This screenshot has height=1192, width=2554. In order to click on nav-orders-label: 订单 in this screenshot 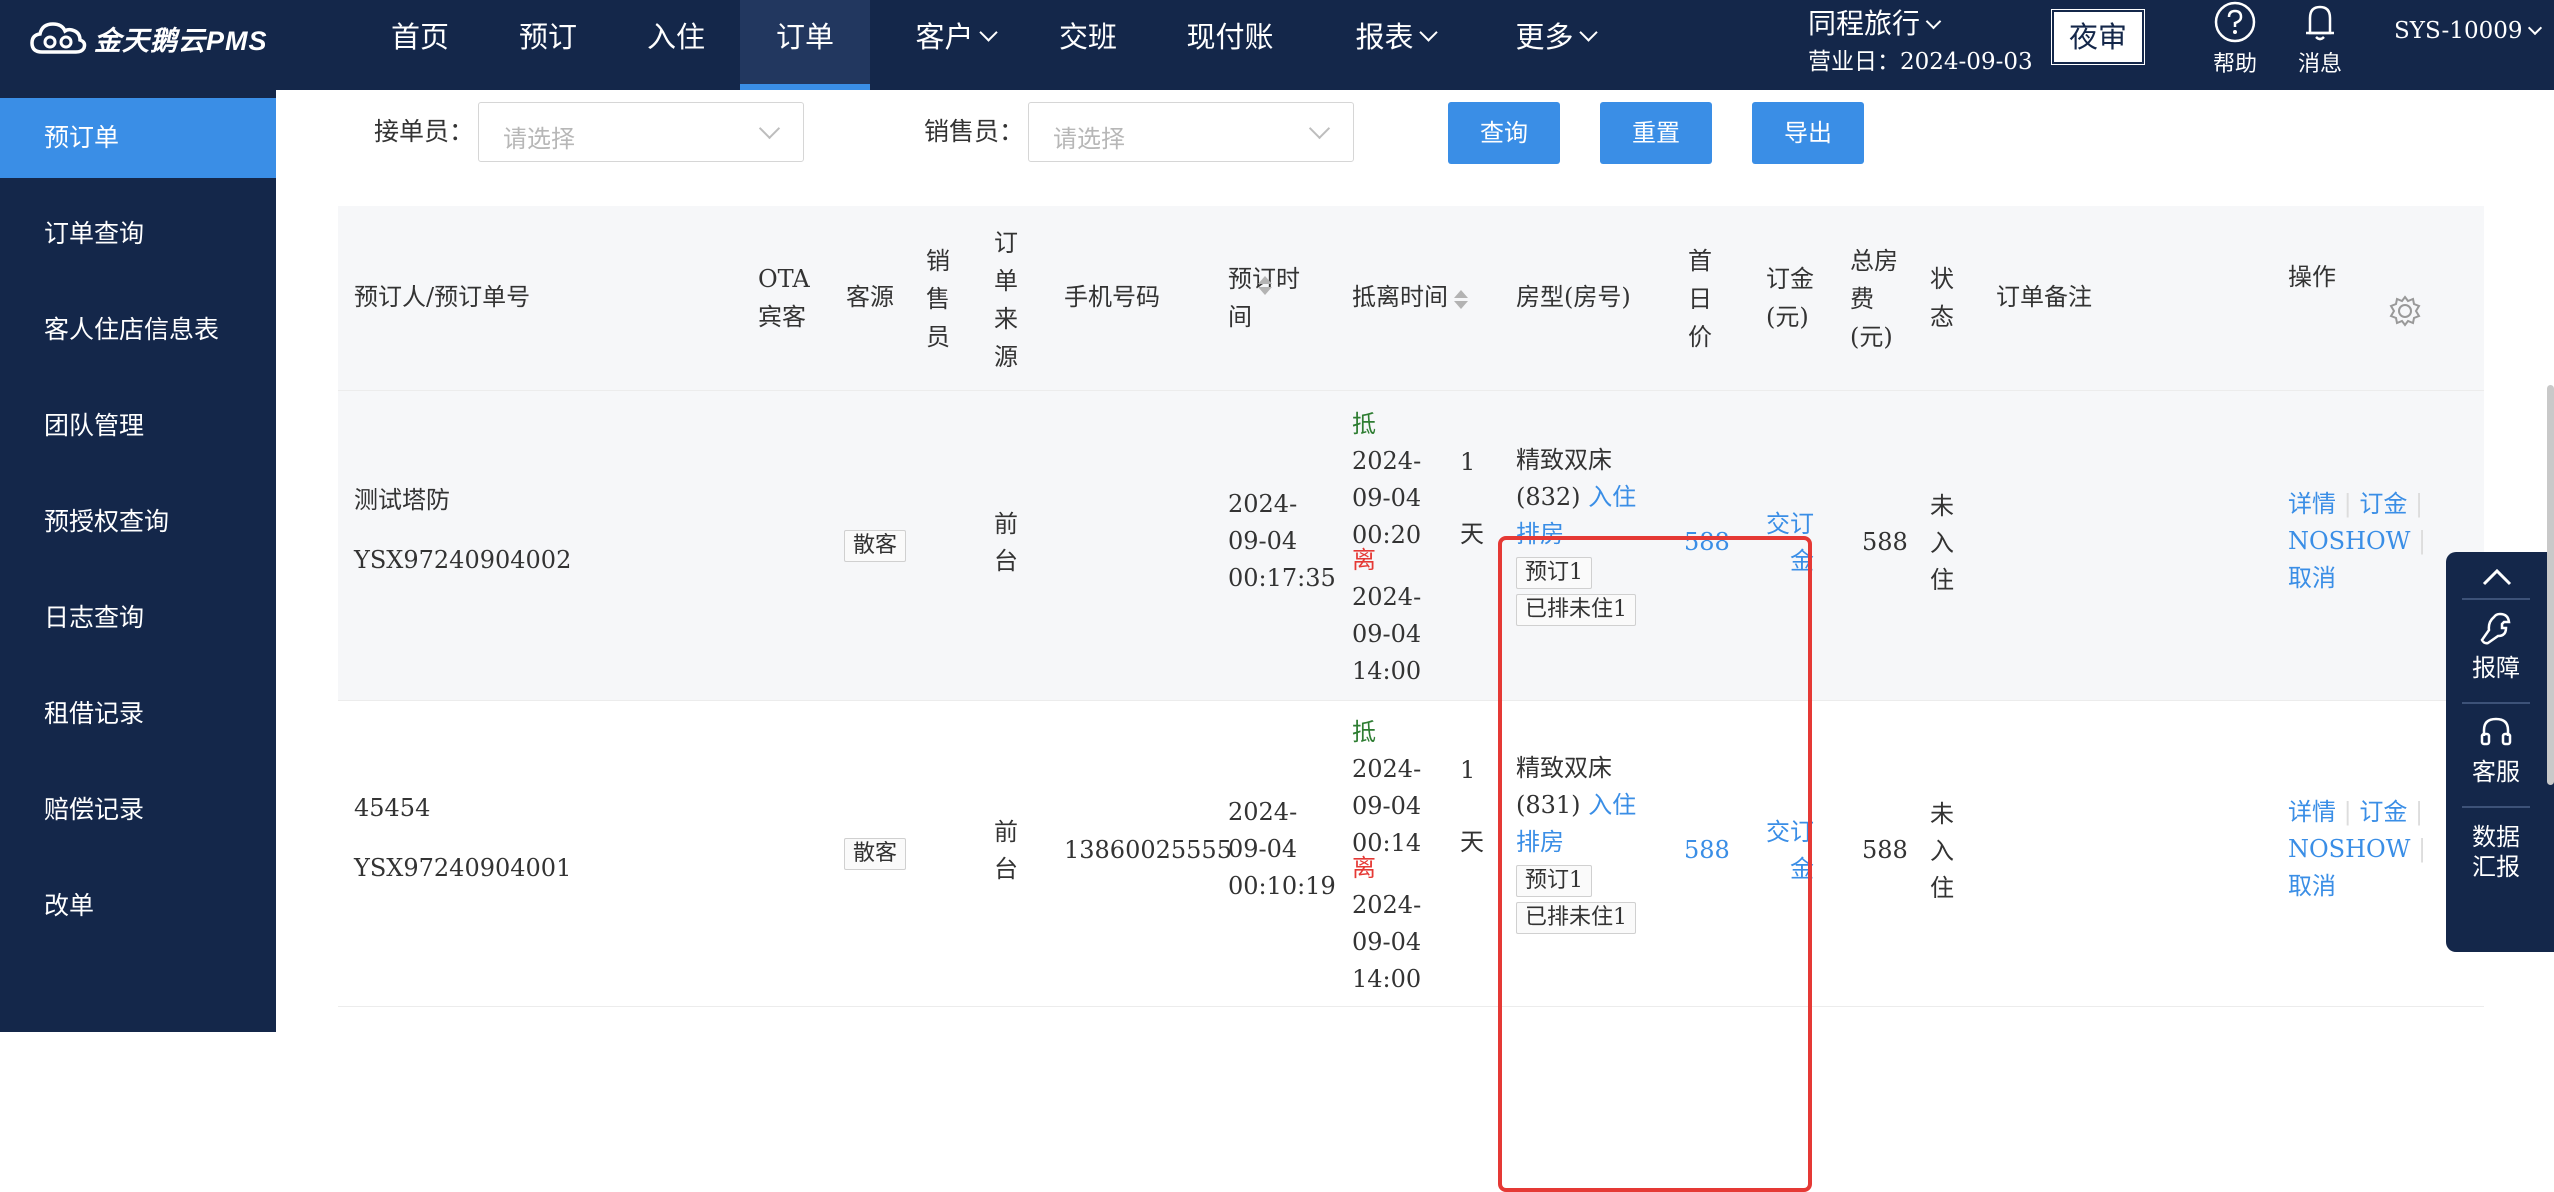, I will do `click(804, 37)`.